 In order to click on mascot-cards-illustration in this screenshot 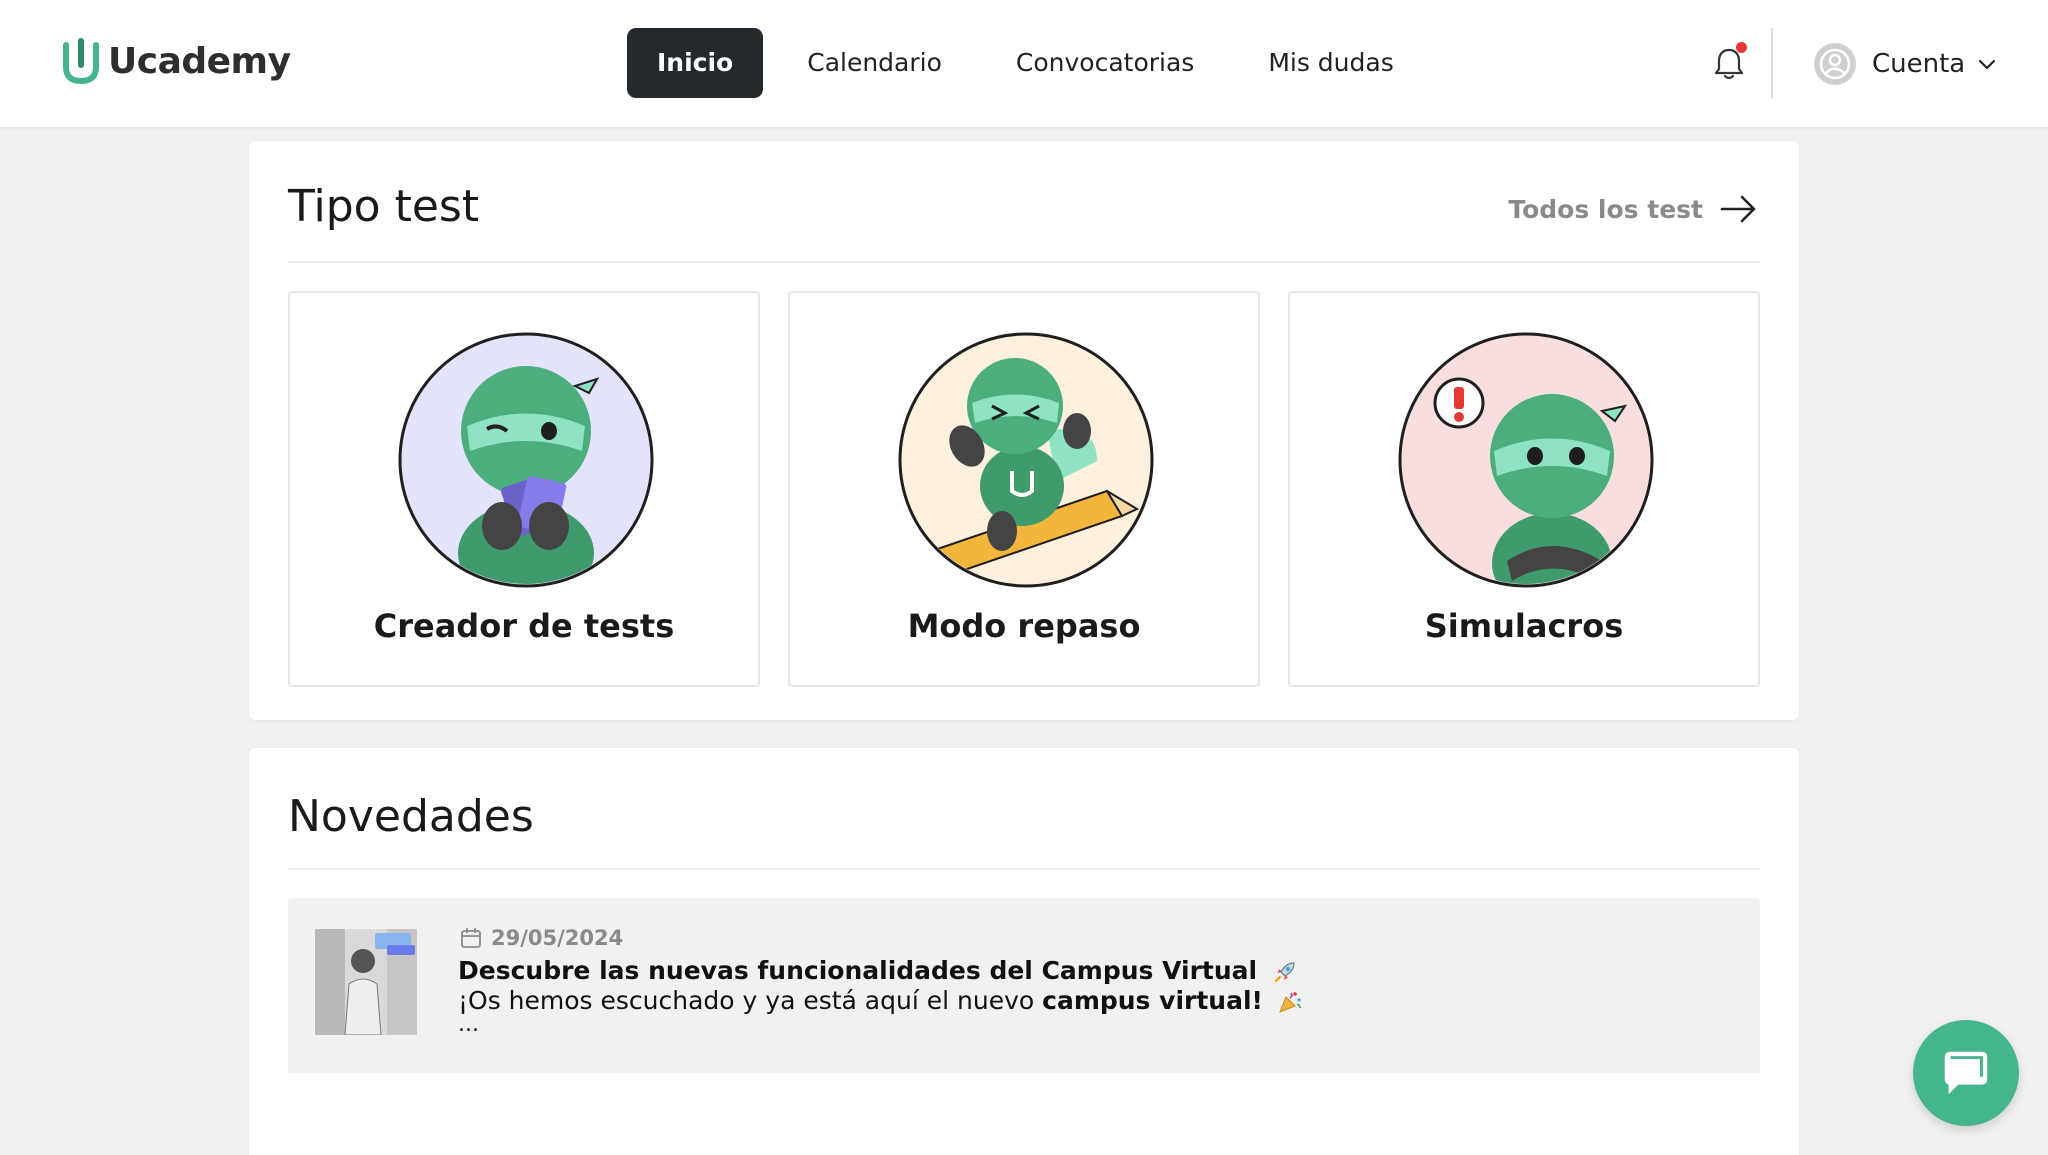, I will do `click(526, 460)`.